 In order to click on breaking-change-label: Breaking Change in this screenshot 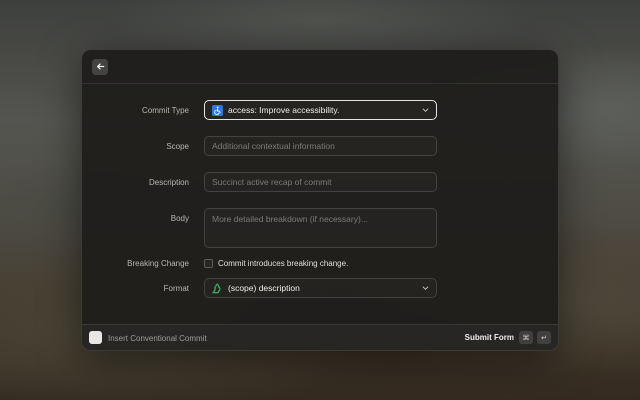, I will do `click(158, 263)`.